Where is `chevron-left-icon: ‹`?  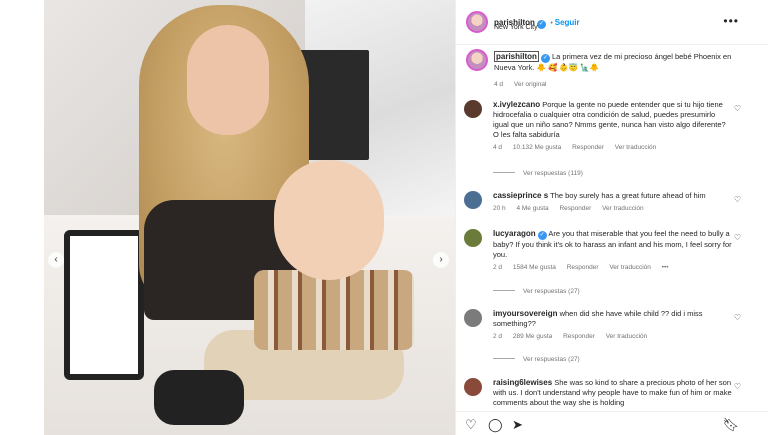
chevron-left-icon: ‹ is located at coordinates (56, 260).